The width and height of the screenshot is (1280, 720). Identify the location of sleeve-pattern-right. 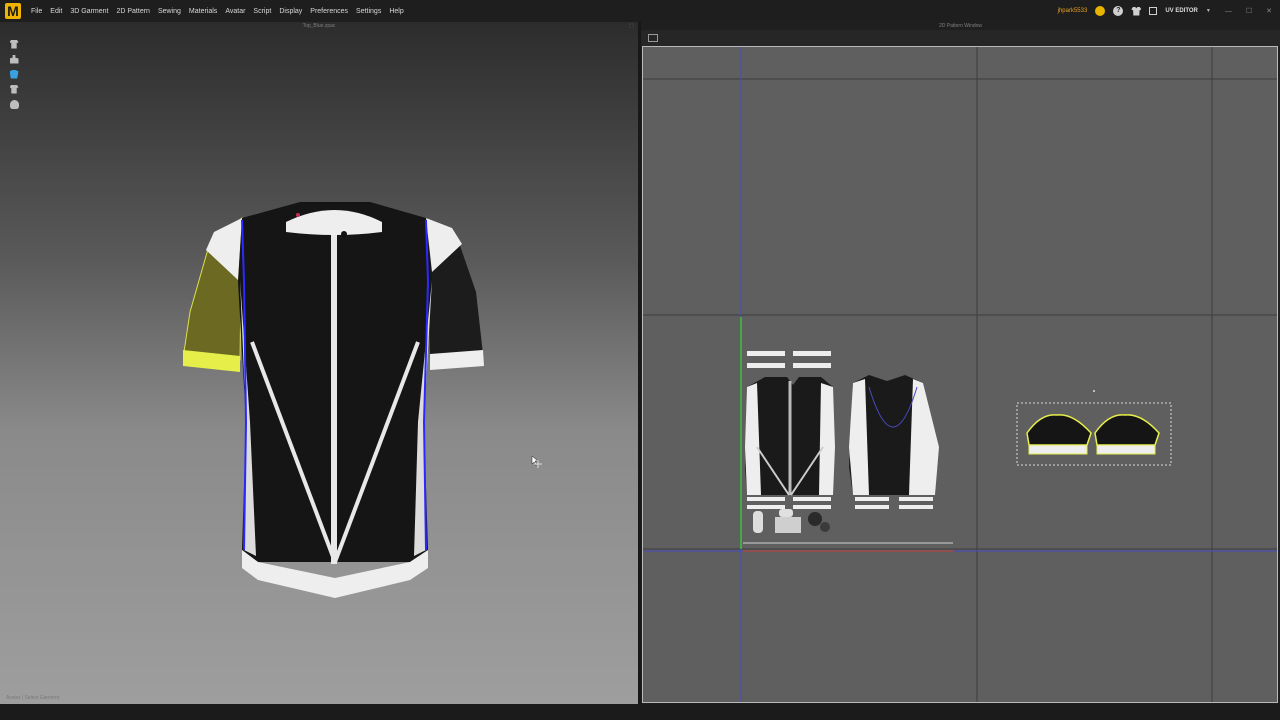
(1127, 430).